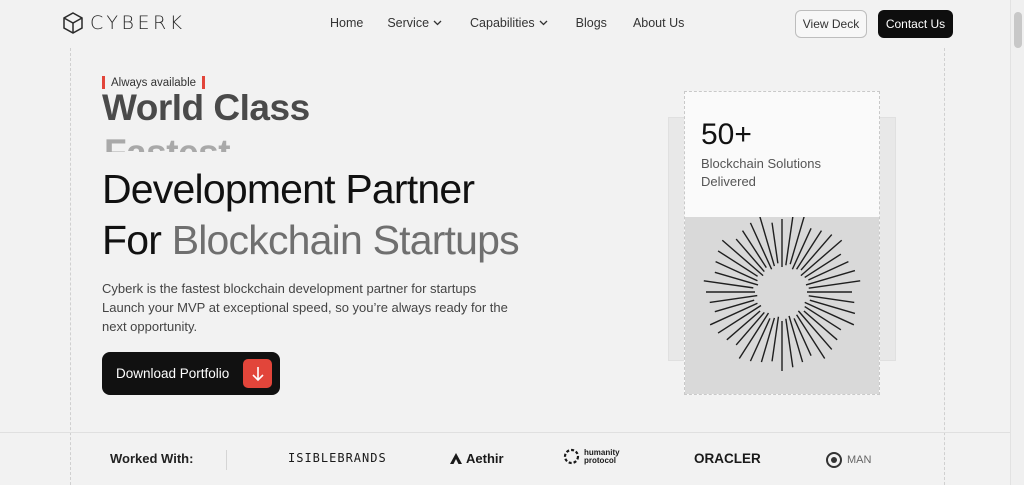 This screenshot has width=1024, height=485. What do you see at coordinates (456, 458) in the screenshot?
I see `aethir-logo-icon` at bounding box center [456, 458].